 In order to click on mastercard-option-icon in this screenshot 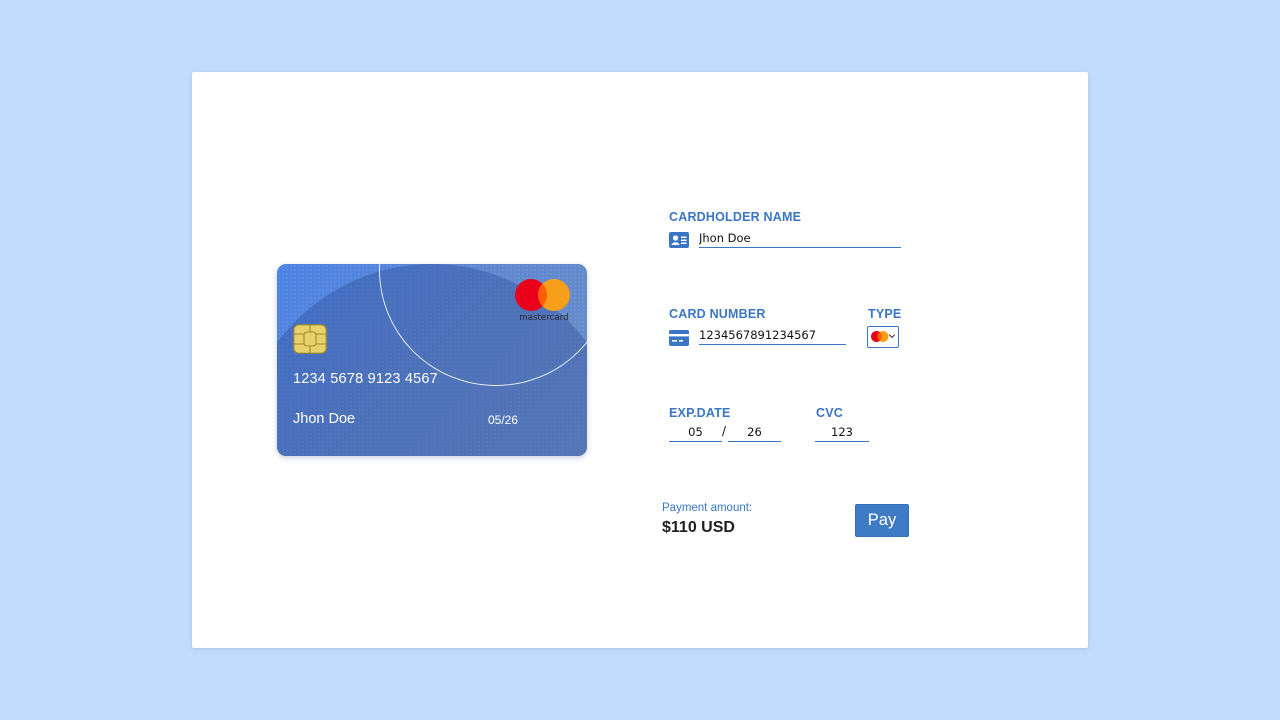, I will do `click(880, 336)`.